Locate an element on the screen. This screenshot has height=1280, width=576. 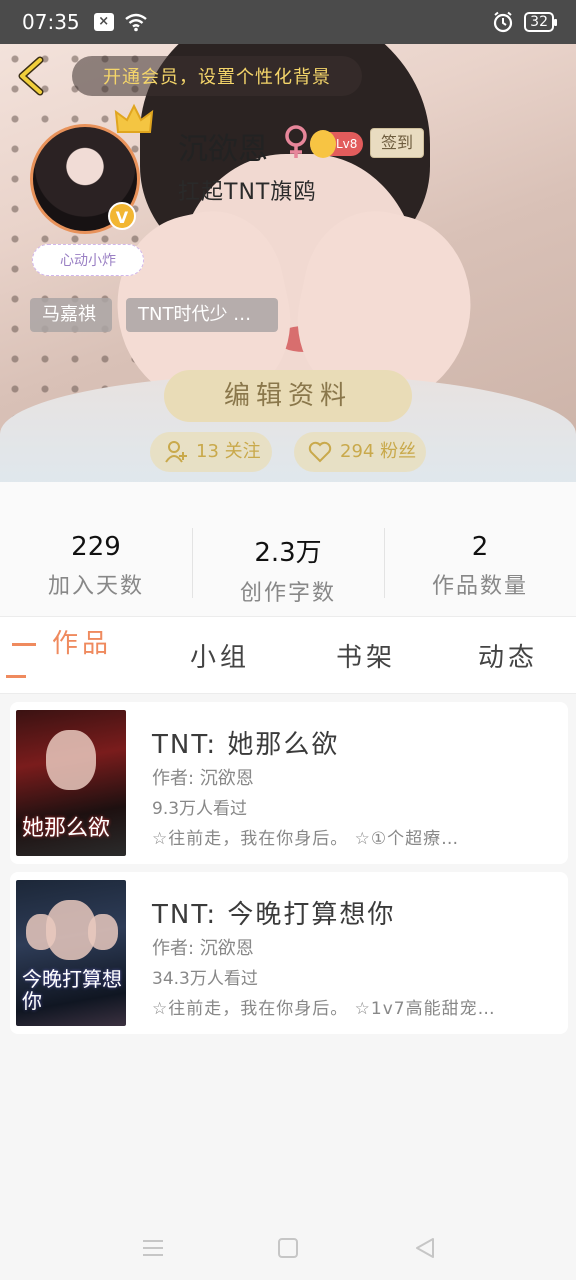
follow-count-button: 13 关注 is located at coordinates (211, 452).